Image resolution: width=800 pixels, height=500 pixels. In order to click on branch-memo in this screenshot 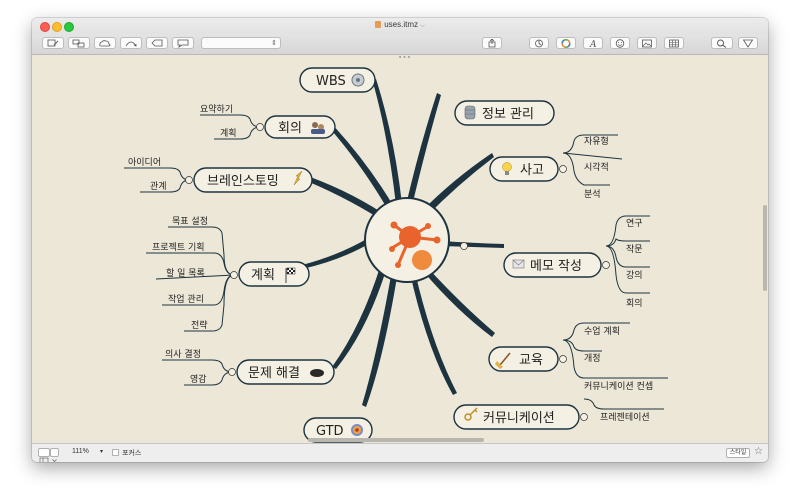, I will do `click(473, 244)`.